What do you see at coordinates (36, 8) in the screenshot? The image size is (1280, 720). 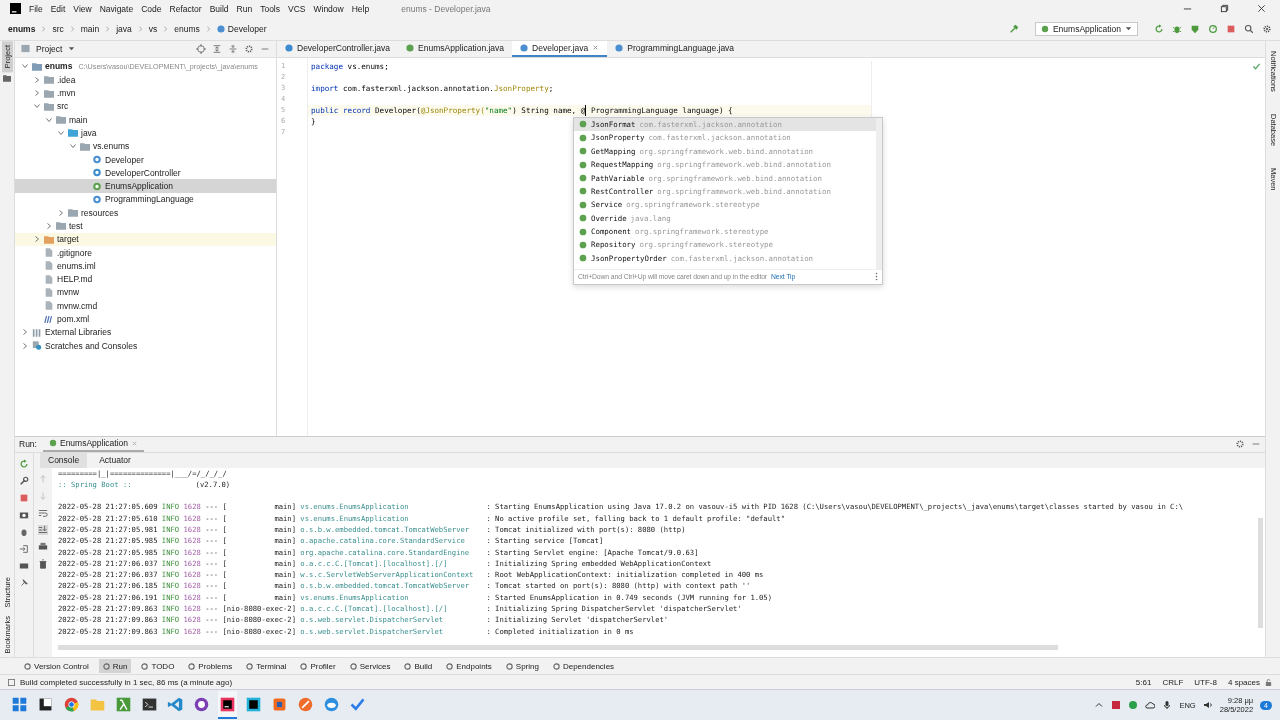 I see `menu-item: File` at bounding box center [36, 8].